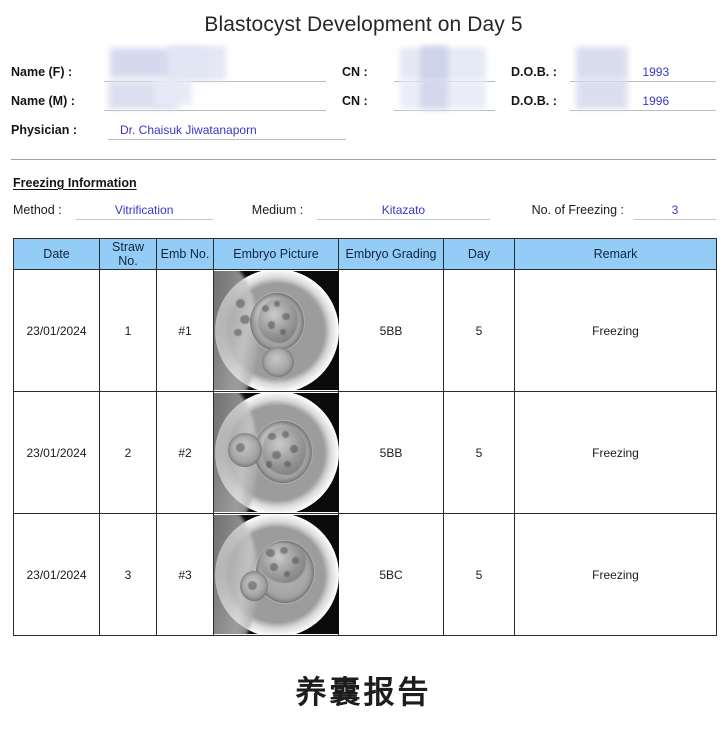 Image resolution: width=727 pixels, height=756 pixels. What do you see at coordinates (656, 101) in the screenshot?
I see `dob-male-value: 1996` at bounding box center [656, 101].